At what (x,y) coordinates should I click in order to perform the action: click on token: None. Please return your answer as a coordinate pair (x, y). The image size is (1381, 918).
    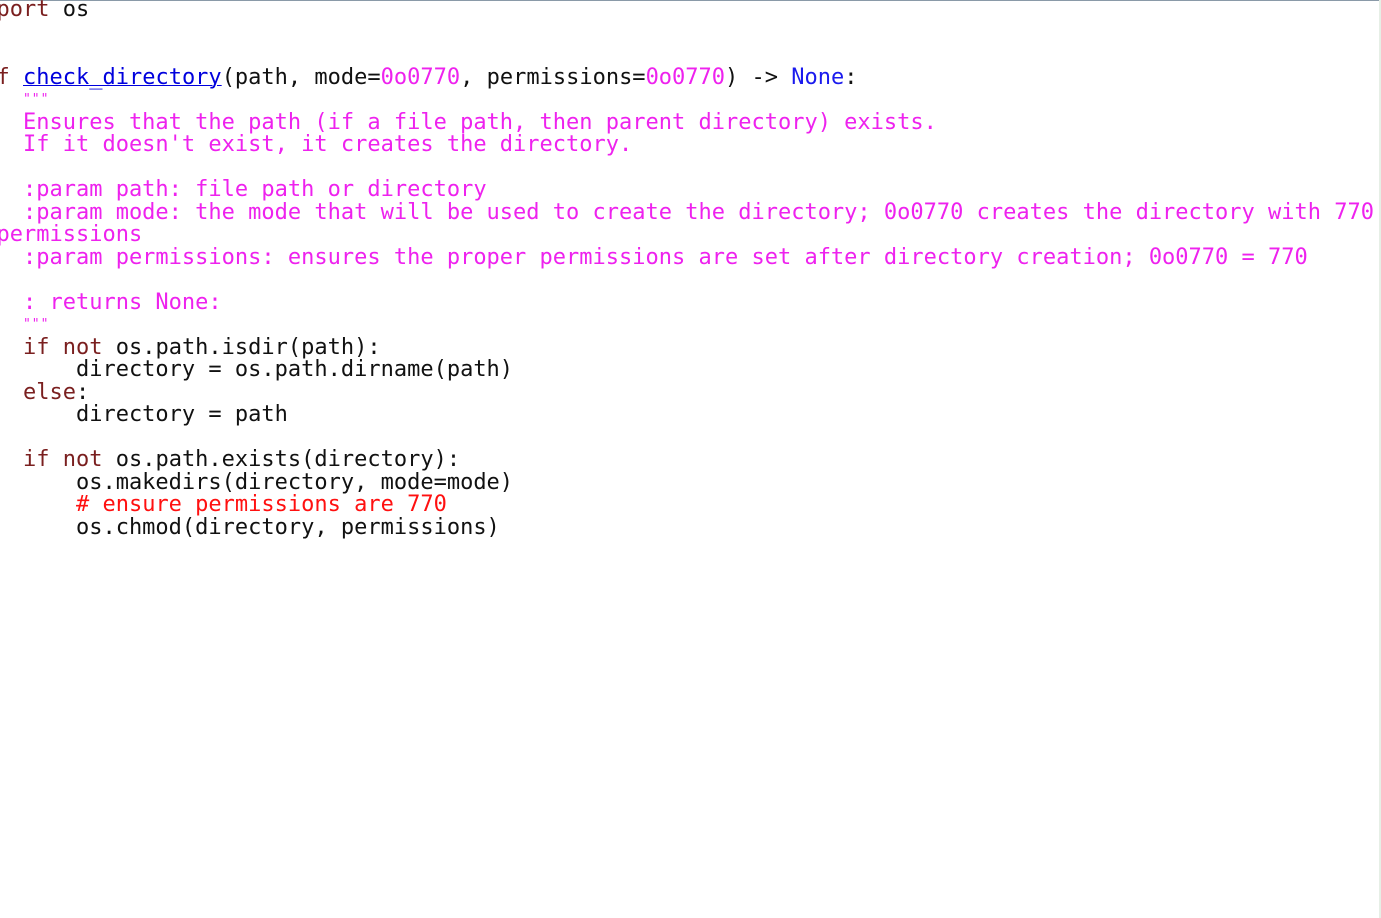
    Looking at the image, I should click on (818, 77).